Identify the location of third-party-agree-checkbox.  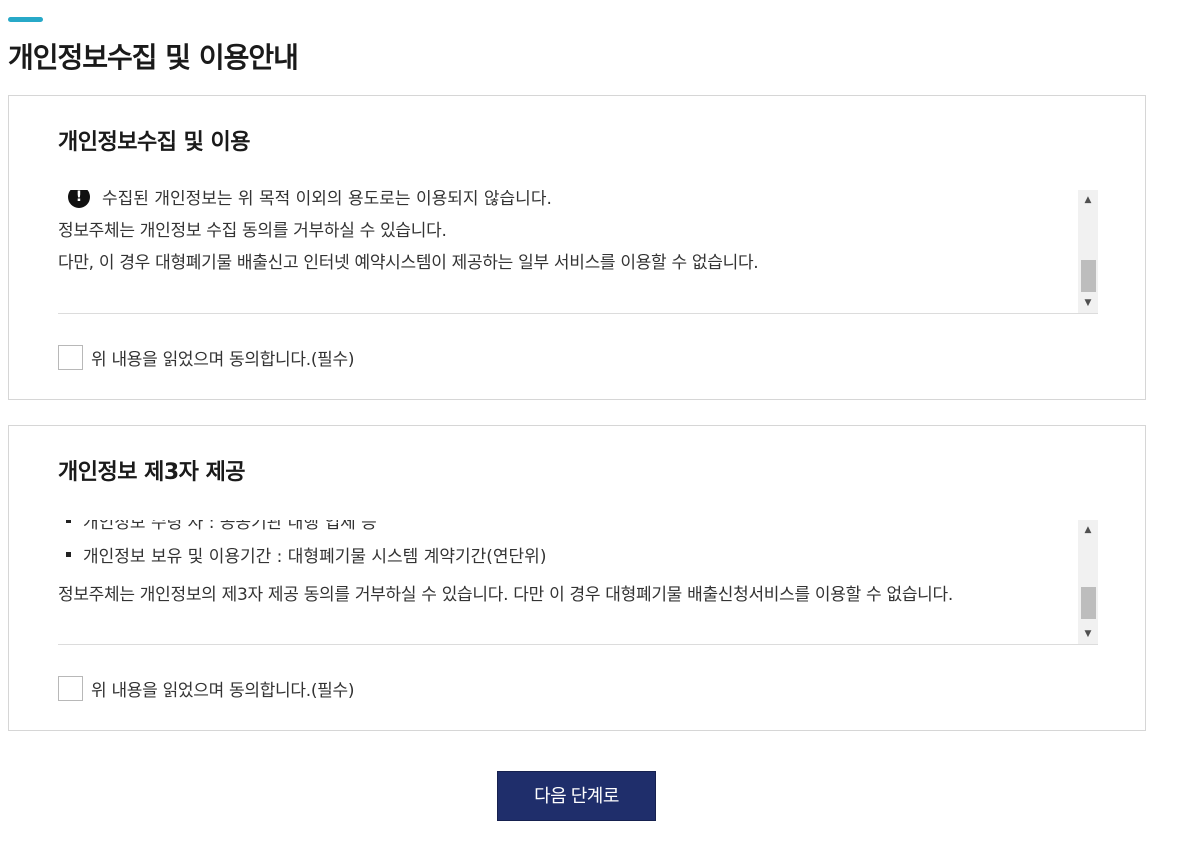
(70, 688).